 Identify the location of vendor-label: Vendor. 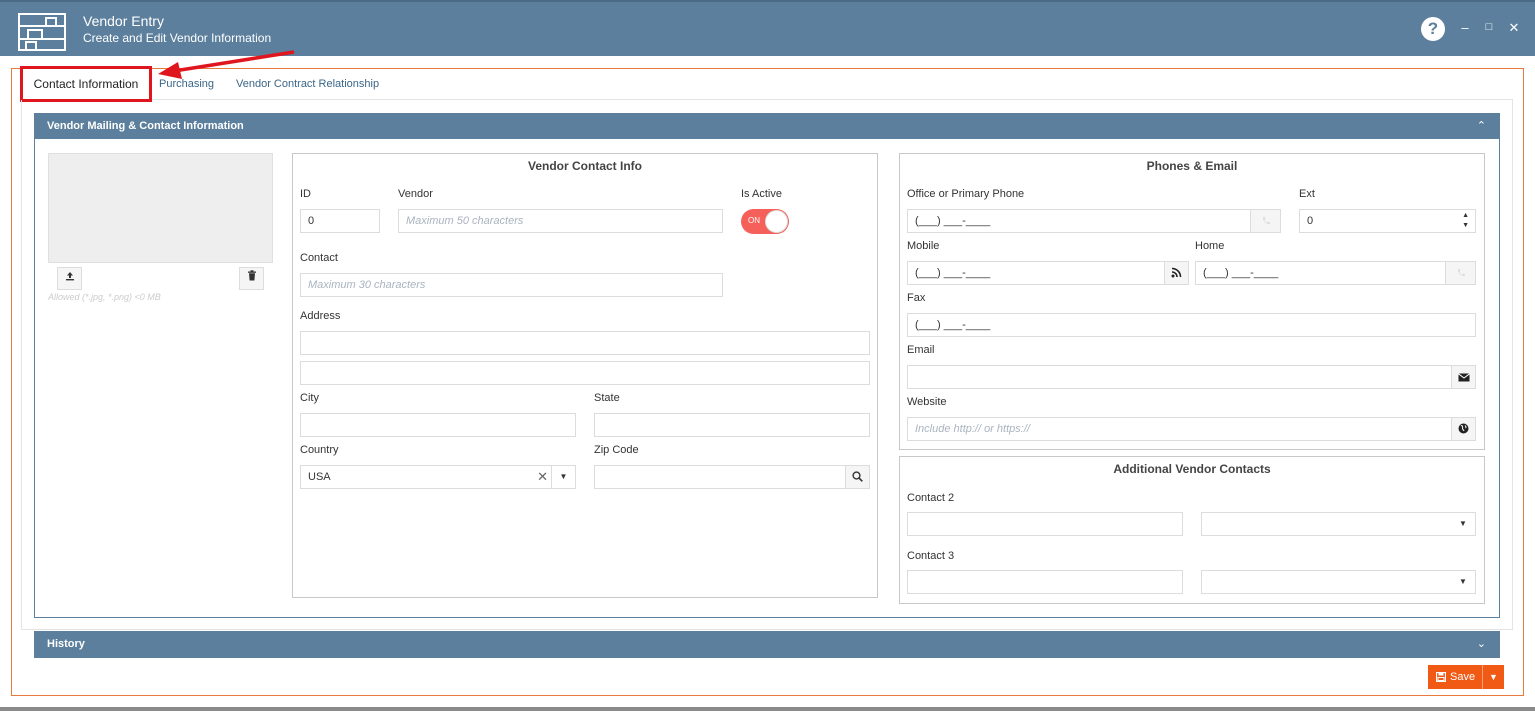
(415, 194).